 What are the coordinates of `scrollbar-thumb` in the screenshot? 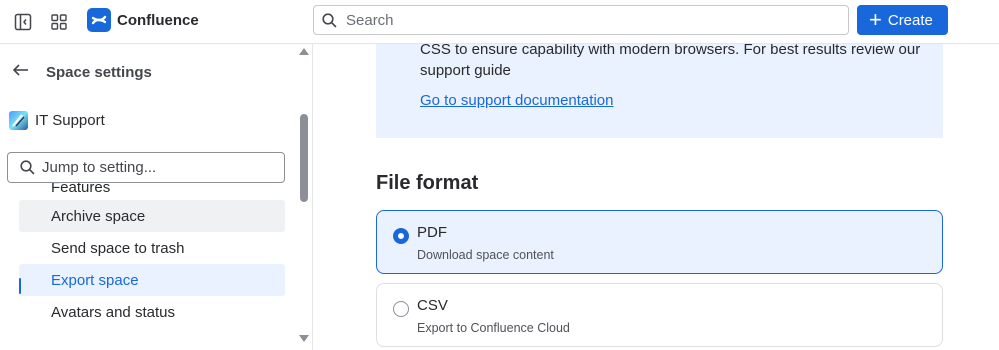 It's located at (304, 158).